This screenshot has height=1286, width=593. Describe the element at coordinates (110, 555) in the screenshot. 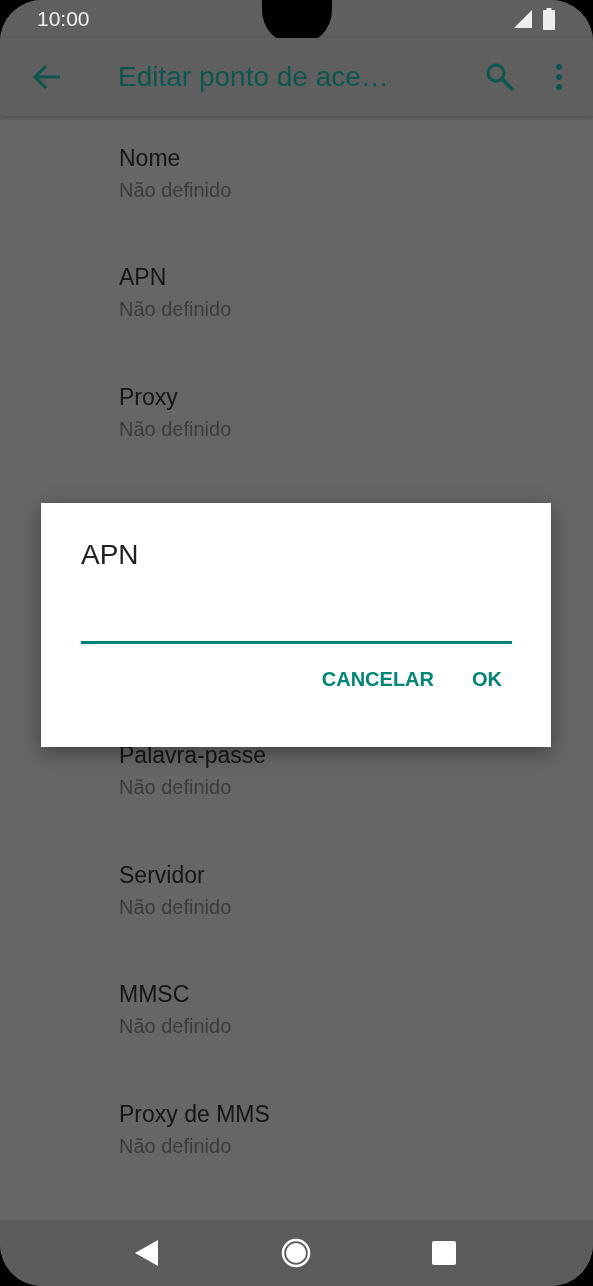

I see `dialog-title: APN` at that location.